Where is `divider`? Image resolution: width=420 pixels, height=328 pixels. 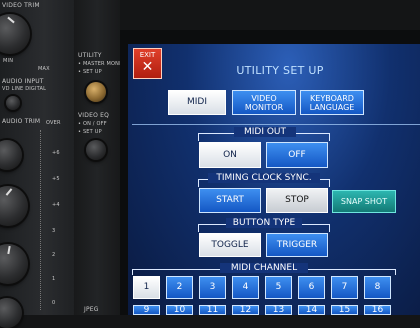 divider is located at coordinates (276, 124).